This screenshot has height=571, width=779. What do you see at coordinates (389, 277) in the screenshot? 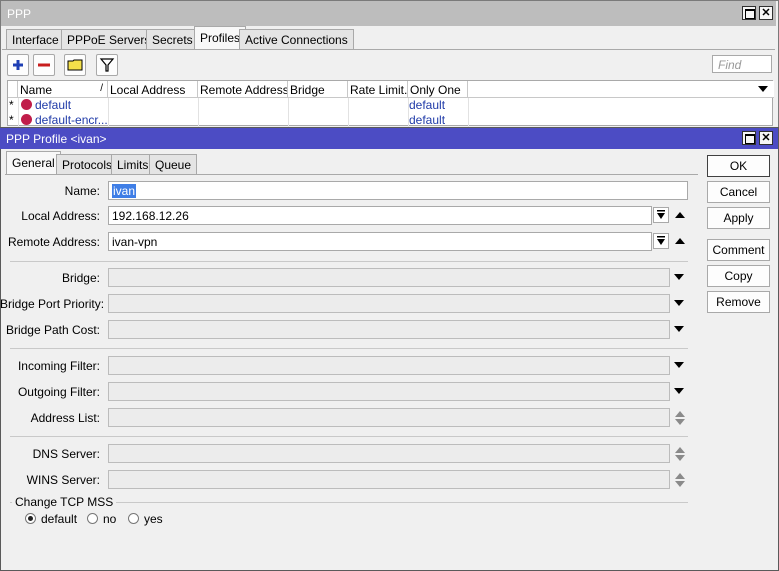
I see `bridge-select` at bounding box center [389, 277].